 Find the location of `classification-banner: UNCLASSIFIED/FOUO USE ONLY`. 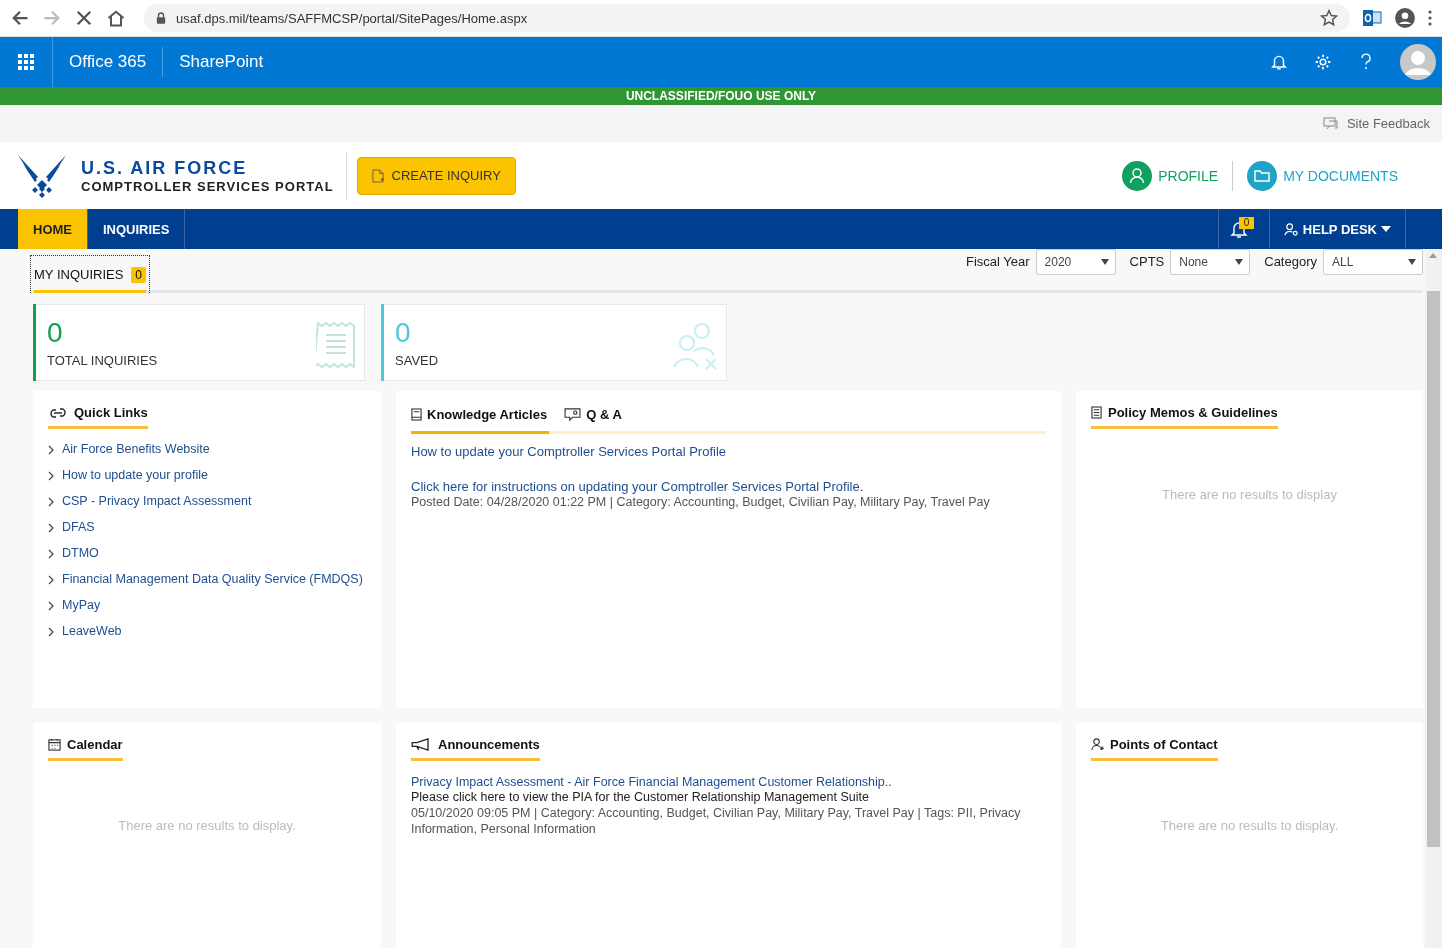

classification-banner: UNCLASSIFIED/FOUO USE ONLY is located at coordinates (721, 96).